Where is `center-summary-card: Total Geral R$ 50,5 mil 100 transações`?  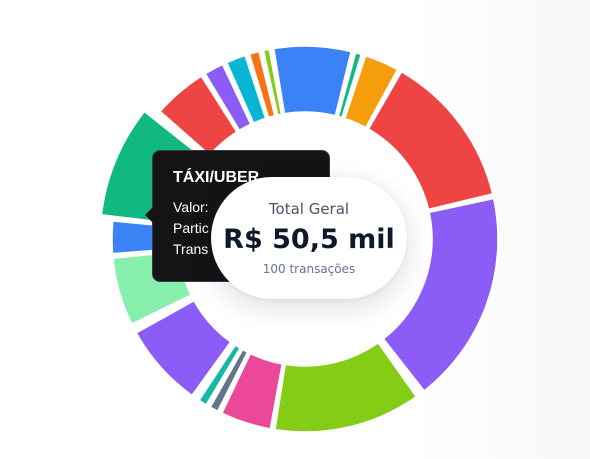
center-summary-card: Total Geral R$ 50,5 mil 100 transações is located at coordinates (309, 238).